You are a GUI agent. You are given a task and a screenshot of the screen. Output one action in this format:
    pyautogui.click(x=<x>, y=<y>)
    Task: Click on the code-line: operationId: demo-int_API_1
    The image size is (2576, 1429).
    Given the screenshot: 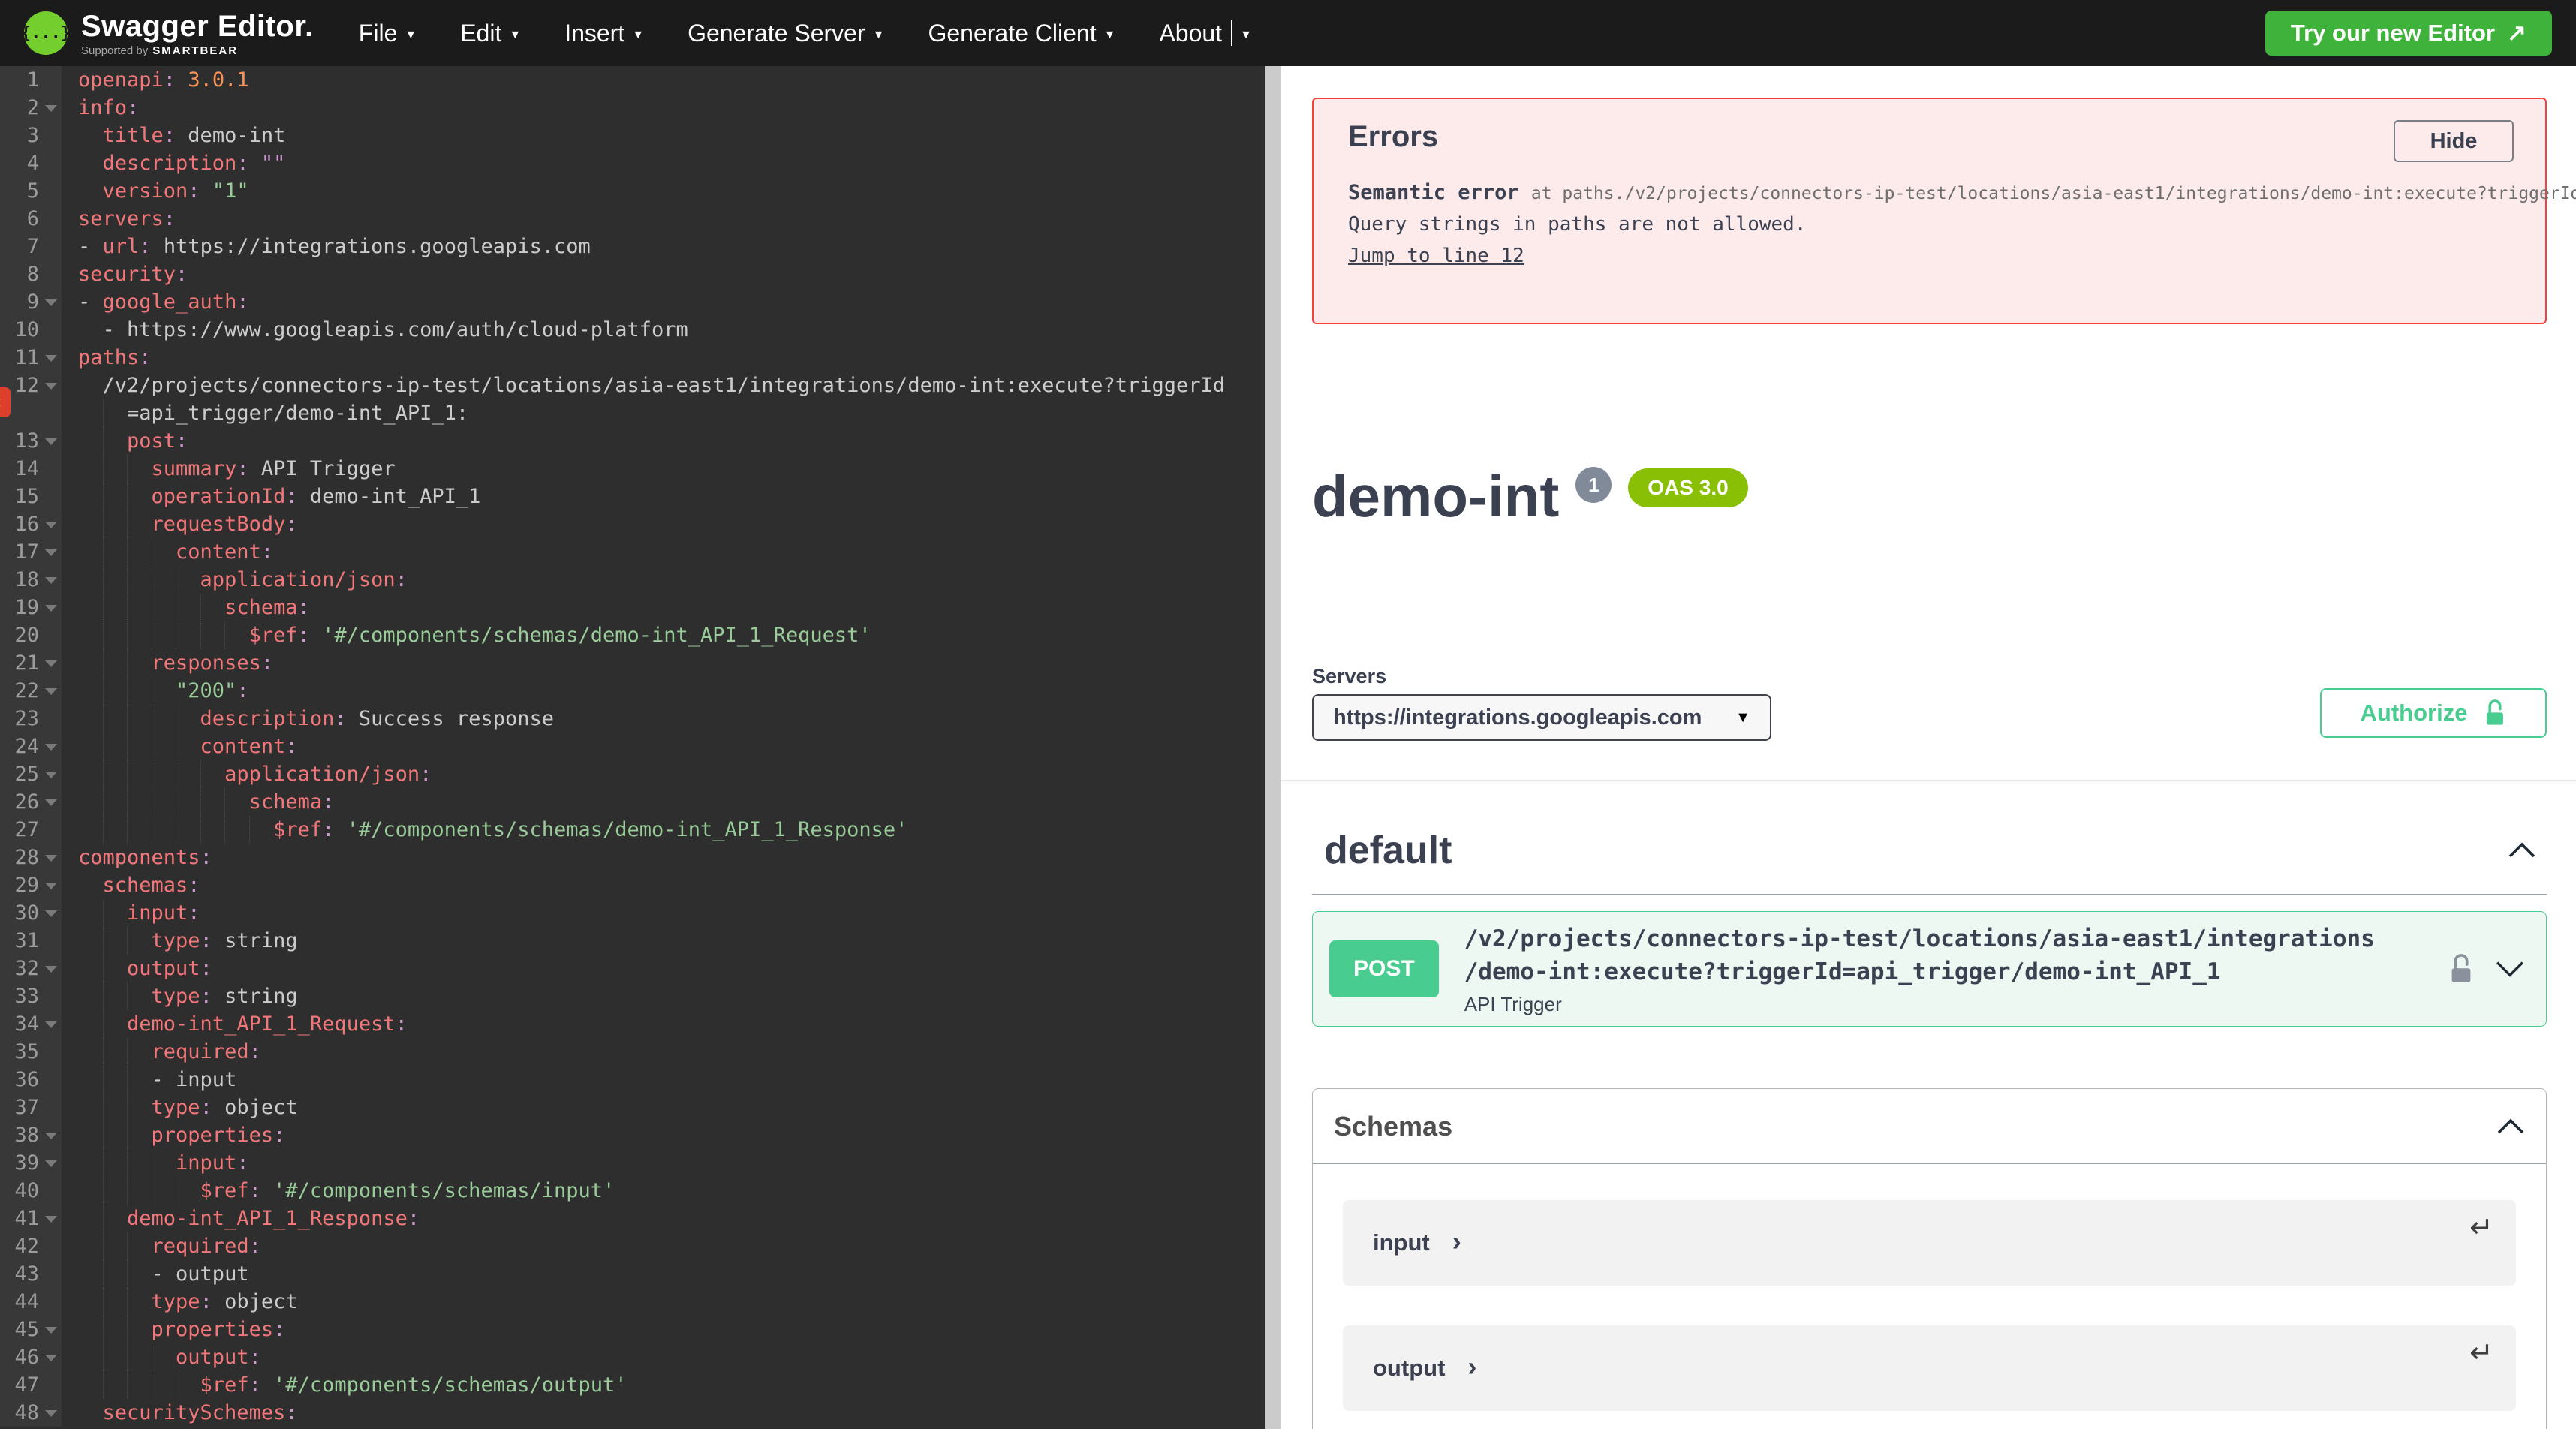 What is the action you would take?
    pyautogui.click(x=663, y=496)
    